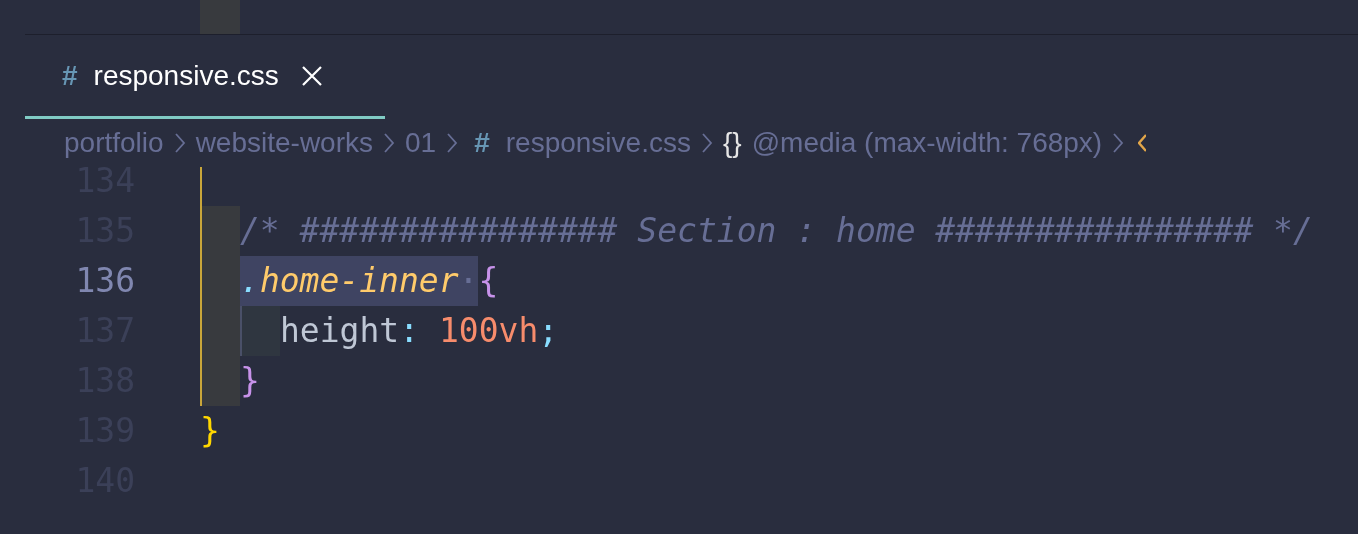 Image resolution: width=1358 pixels, height=534 pixels. Describe the element at coordinates (186, 75) in the screenshot. I see `tab-label: responsive.css` at that location.